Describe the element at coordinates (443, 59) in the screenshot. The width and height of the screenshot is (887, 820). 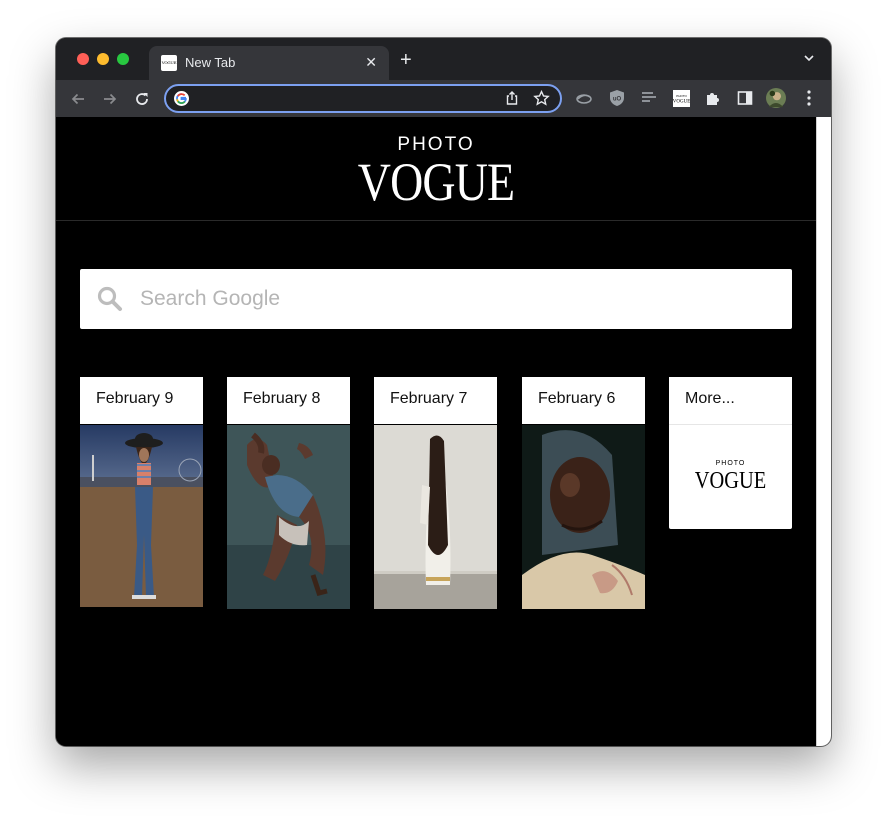
I see `tab-strip: VOGUE New Tab ✕ +` at that location.